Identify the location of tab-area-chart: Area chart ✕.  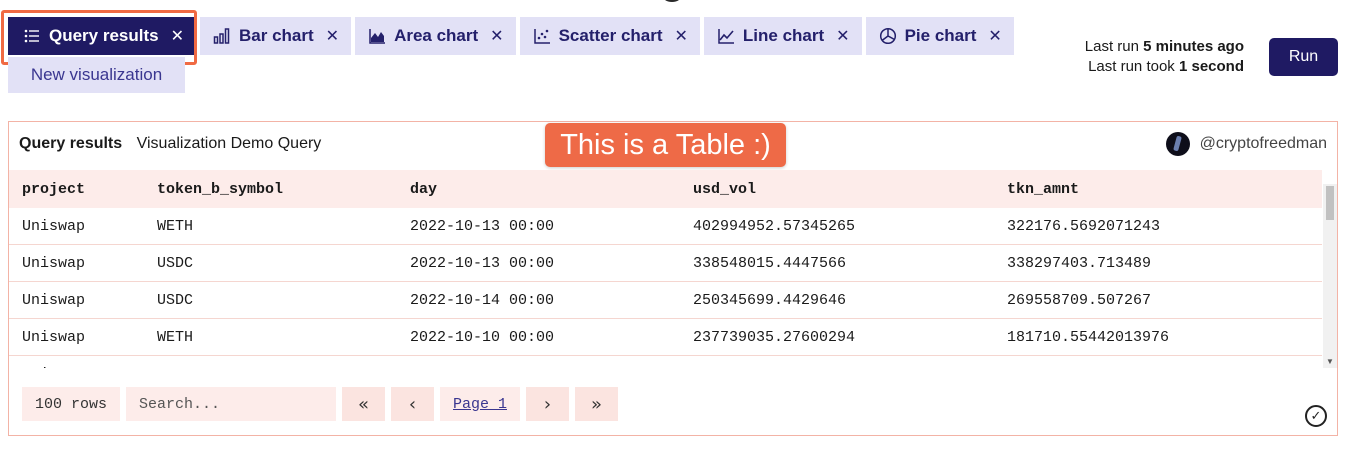
(435, 36).